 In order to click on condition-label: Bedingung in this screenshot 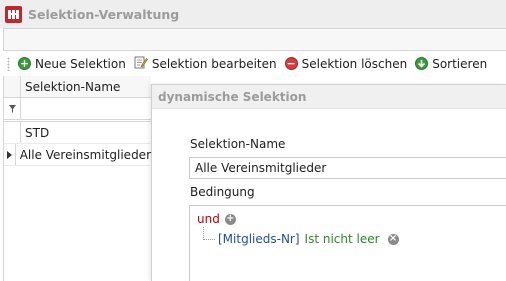, I will do `click(222, 192)`.